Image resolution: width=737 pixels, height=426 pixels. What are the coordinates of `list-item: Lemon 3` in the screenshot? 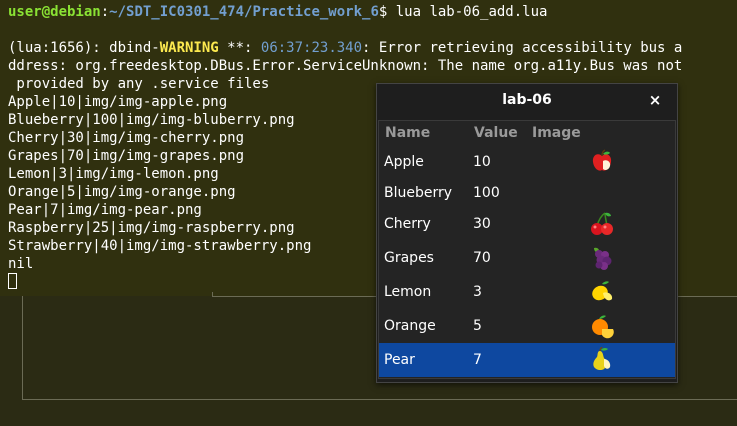 It's located at (527, 292).